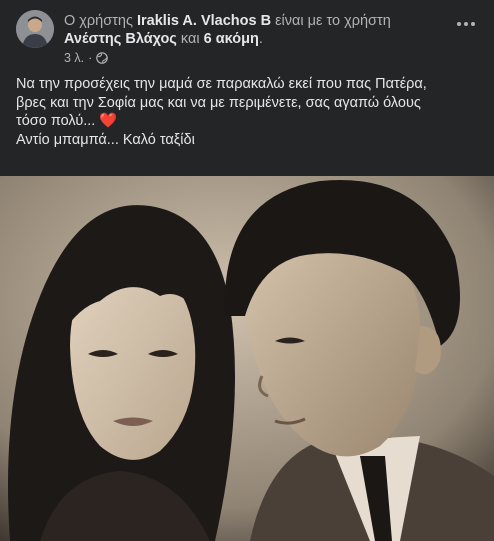  I want to click on others-link: 6 ακόμη, so click(231, 39).